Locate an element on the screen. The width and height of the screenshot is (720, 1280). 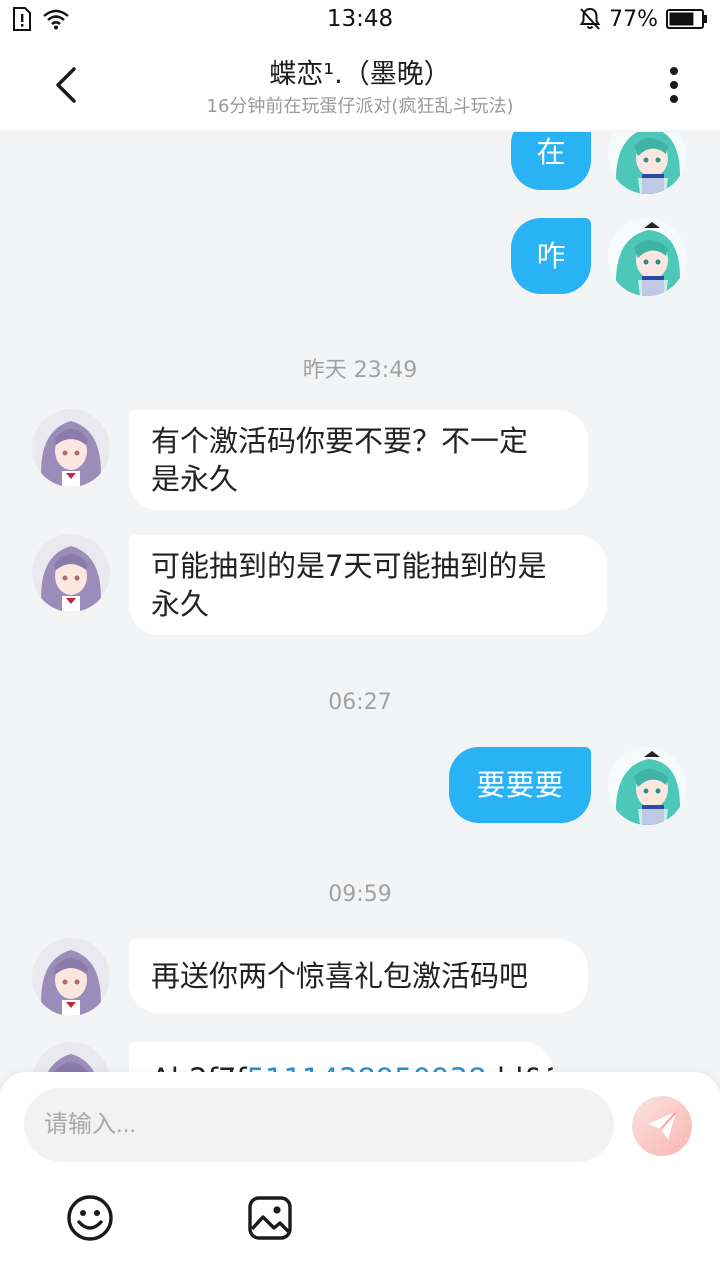
send-button is located at coordinates (662, 1126).